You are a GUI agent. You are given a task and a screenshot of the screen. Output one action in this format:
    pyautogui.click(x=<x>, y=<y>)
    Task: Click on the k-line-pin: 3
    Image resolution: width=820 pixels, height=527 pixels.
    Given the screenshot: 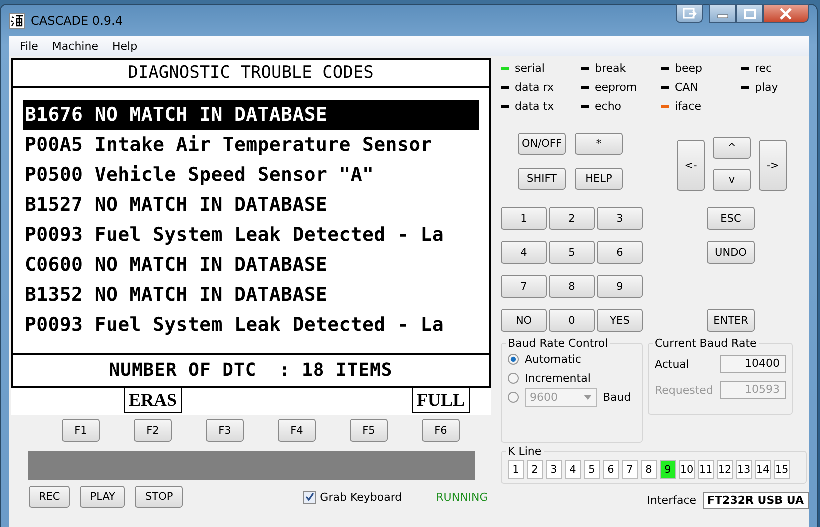 What is the action you would take?
    pyautogui.click(x=554, y=469)
    